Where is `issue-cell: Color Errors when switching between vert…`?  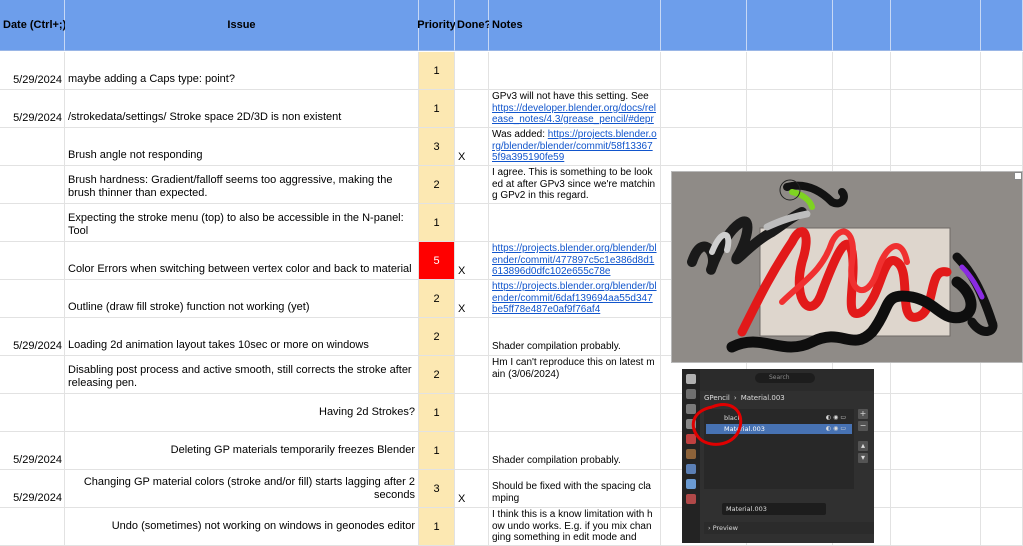 issue-cell: Color Errors when switching between vert… is located at coordinates (242, 260).